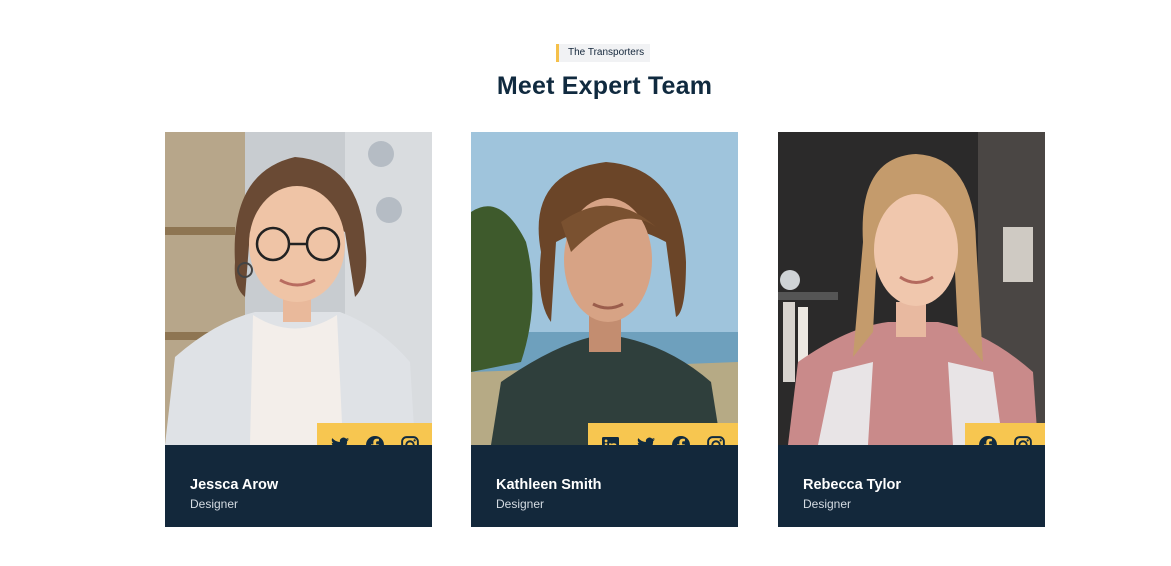  Describe the element at coordinates (911, 486) in the screenshot. I see `member-info: Rebecca Tylor Designer` at that location.